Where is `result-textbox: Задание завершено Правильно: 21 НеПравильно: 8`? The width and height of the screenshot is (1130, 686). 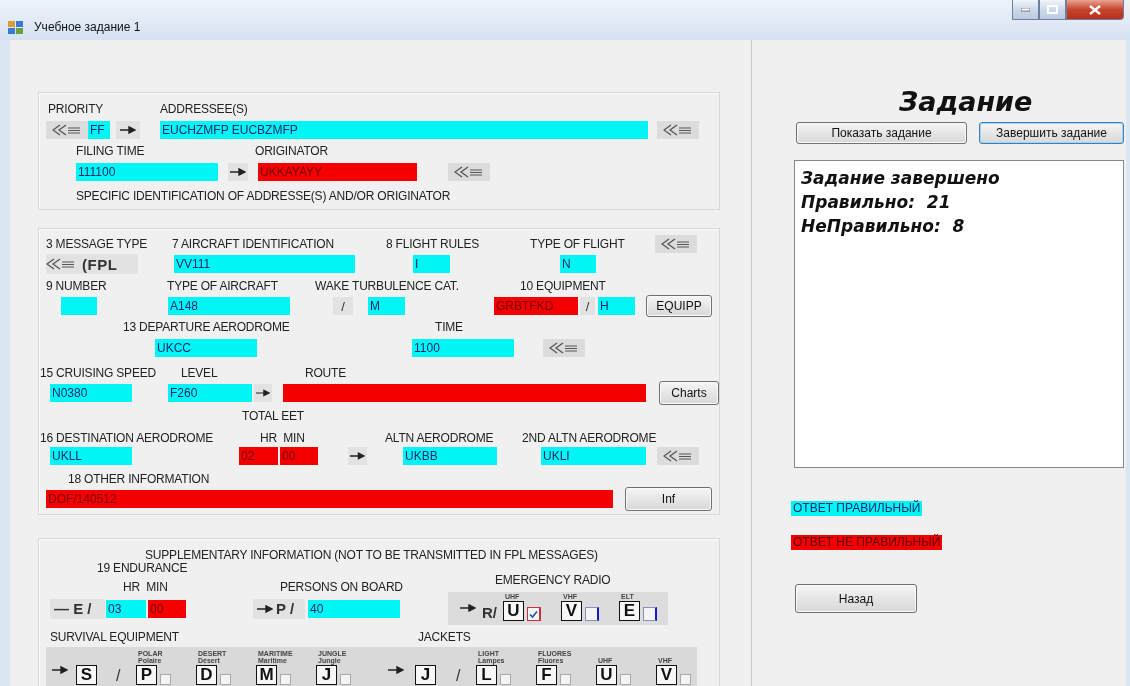 result-textbox: Задание завершено Правильно: 21 НеПравильно: 8 is located at coordinates (959, 314).